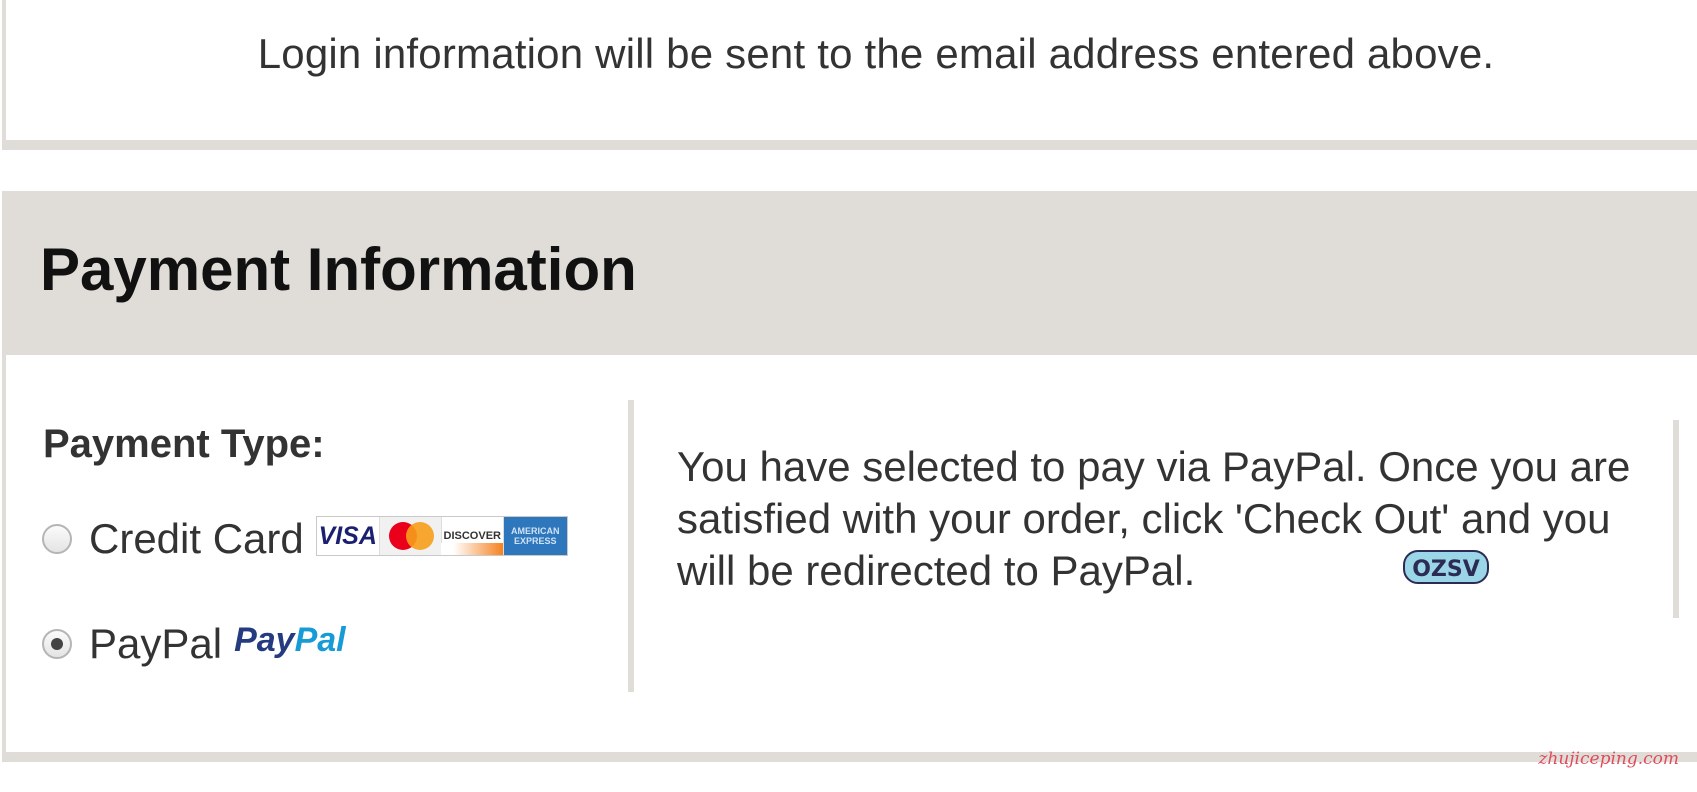 This screenshot has height=792, width=1697. Describe the element at coordinates (57, 539) in the screenshot. I see `credit-card-radio` at that location.